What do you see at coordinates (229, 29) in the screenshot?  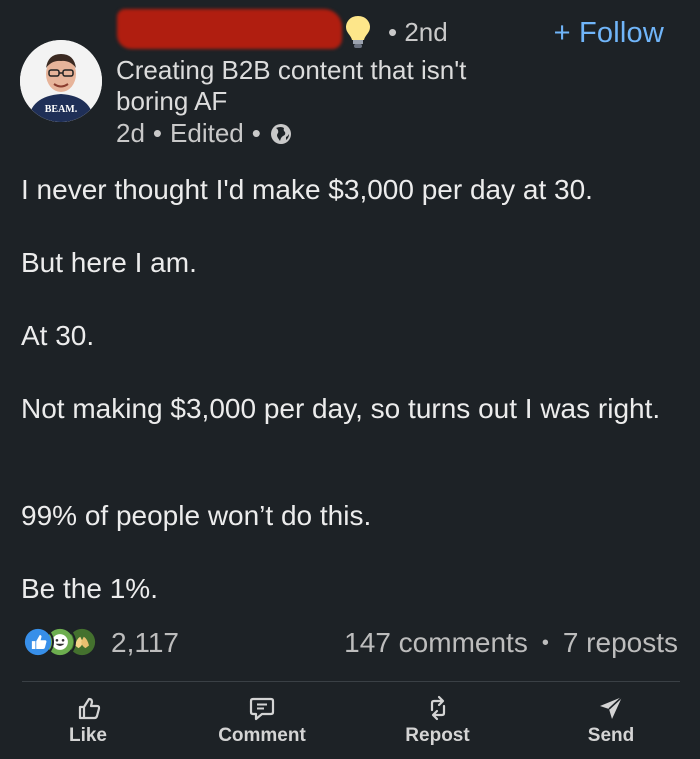 I see `author-name-redacted` at bounding box center [229, 29].